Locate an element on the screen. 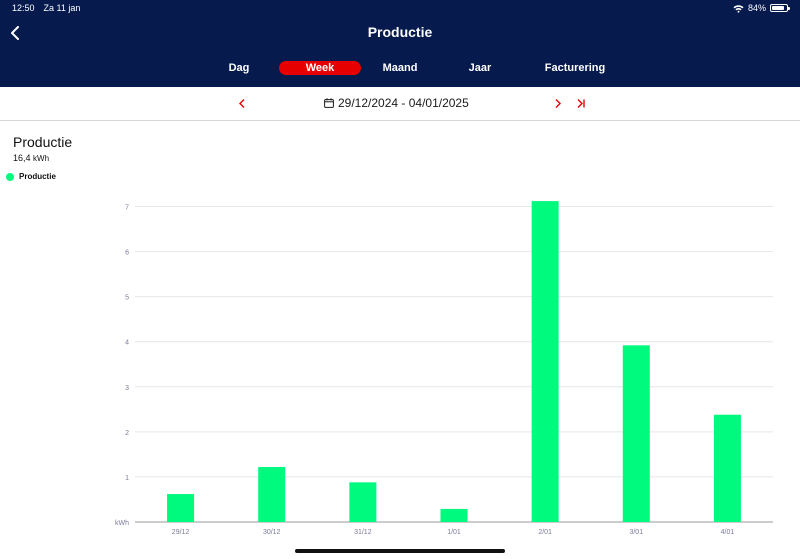 The height and width of the screenshot is (559, 800). chevron-right-icon is located at coordinates (558, 103).